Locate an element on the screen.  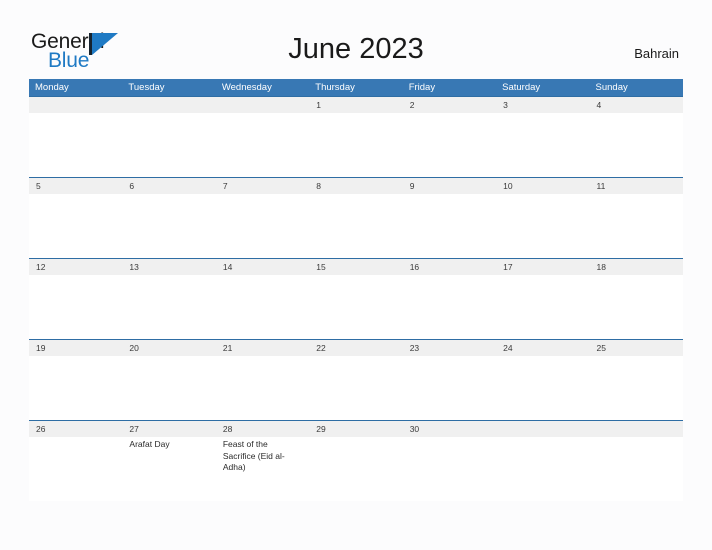
week-row: 12 13 14 15 16 17 18 is located at coordinates (356, 298).